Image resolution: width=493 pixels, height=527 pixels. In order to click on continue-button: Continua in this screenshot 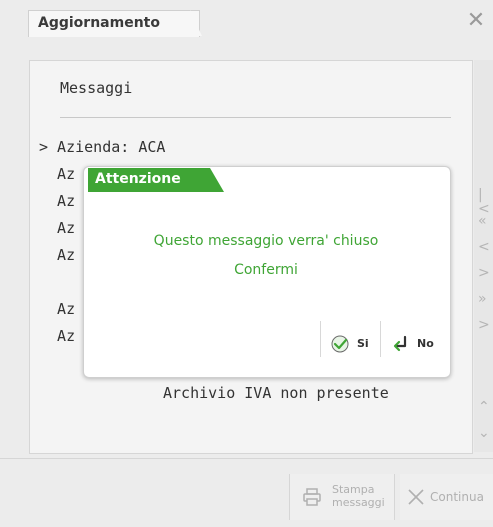, I will do `click(446, 497)`.